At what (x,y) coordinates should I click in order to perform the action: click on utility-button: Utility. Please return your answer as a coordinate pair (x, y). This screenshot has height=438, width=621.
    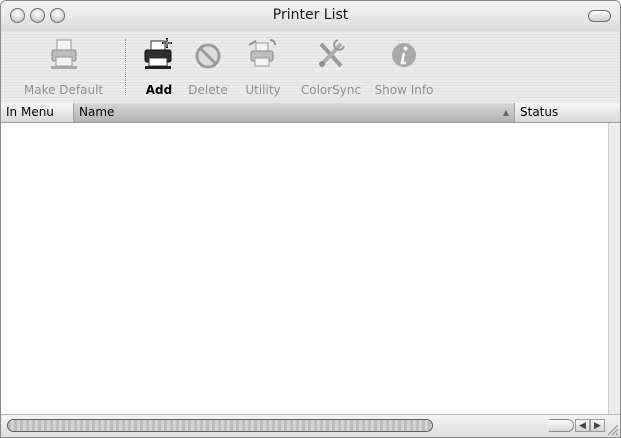
    Looking at the image, I should click on (263, 67).